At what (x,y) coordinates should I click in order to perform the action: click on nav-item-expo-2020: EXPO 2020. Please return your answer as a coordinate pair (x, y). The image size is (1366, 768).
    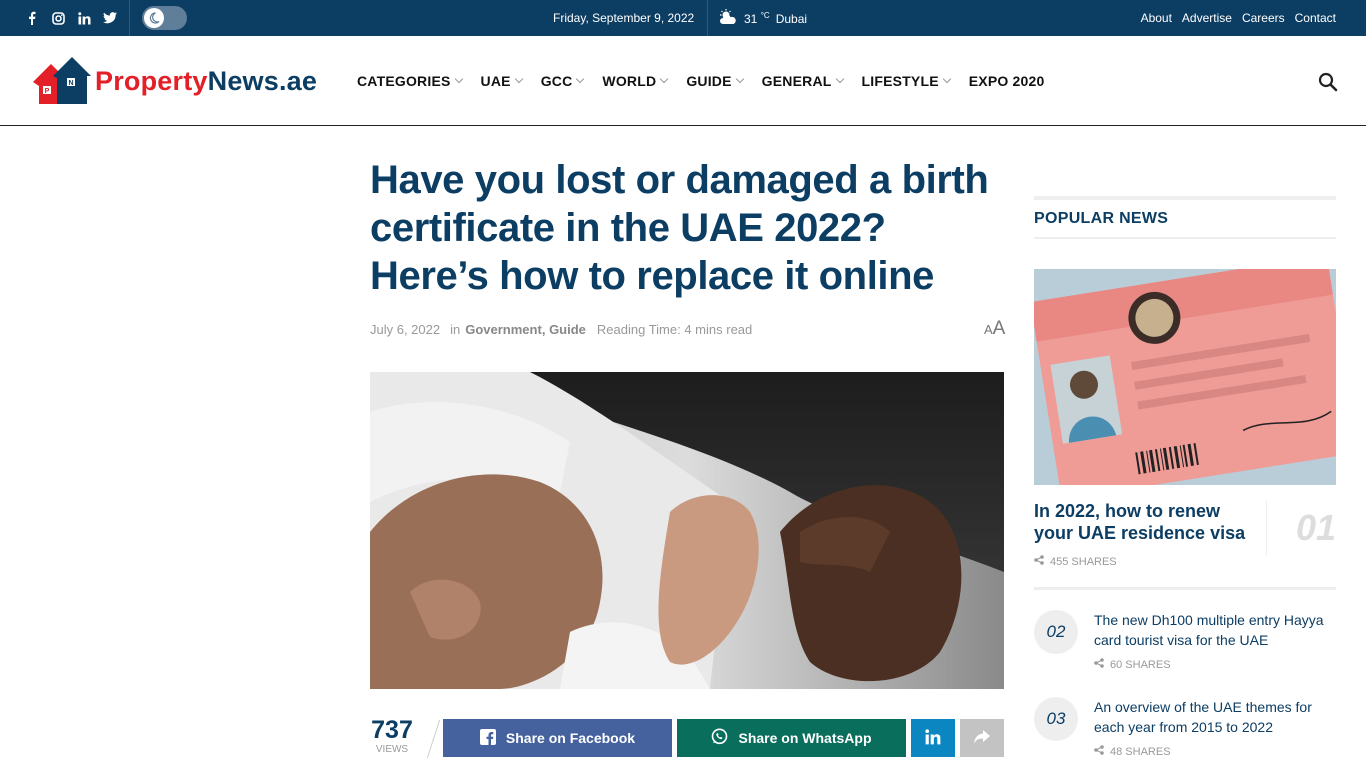
    Looking at the image, I should click on (1007, 81).